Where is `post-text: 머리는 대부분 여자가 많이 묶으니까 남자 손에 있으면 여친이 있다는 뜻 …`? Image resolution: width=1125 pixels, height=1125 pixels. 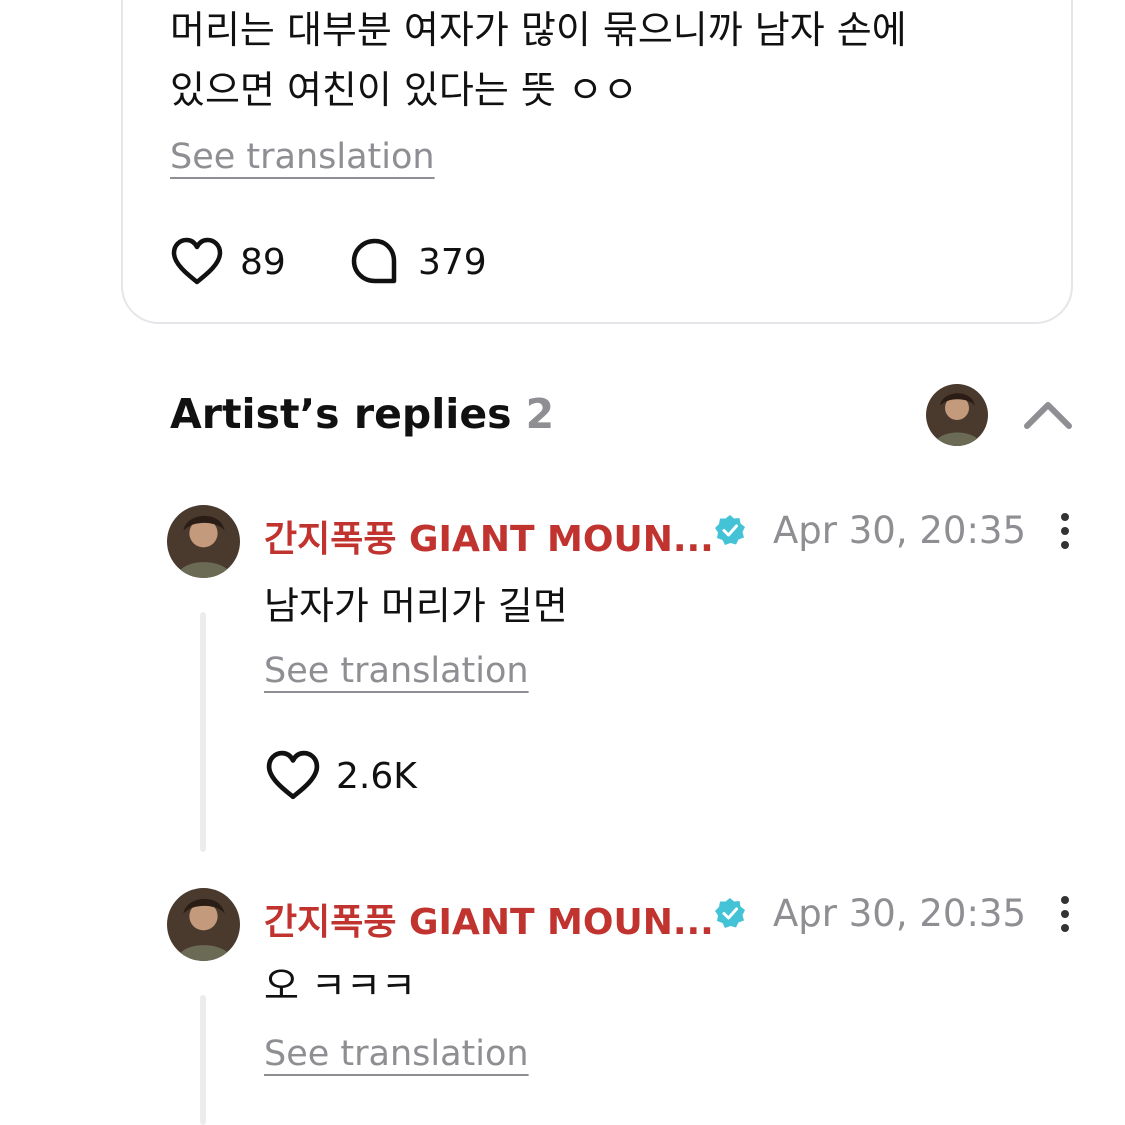 post-text: 머리는 대부분 여자가 많이 묶으니까 남자 손에 있으면 여친이 있다는 뜻 … is located at coordinates (600, 60).